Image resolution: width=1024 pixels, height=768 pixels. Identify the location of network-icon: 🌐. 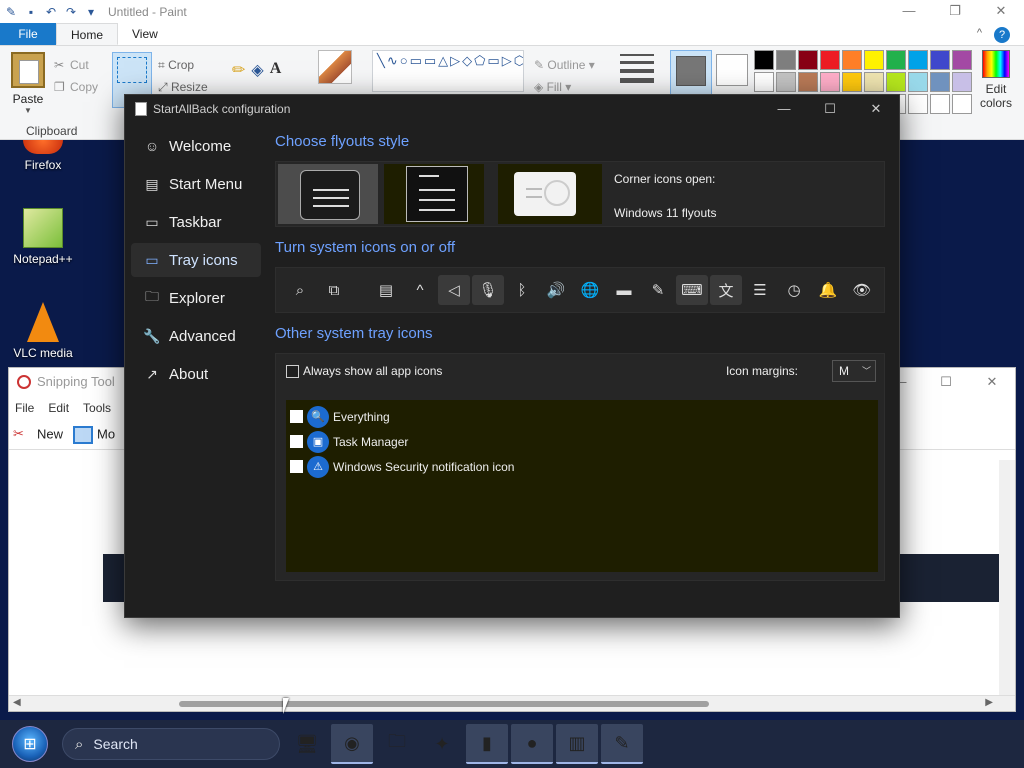
(590, 290).